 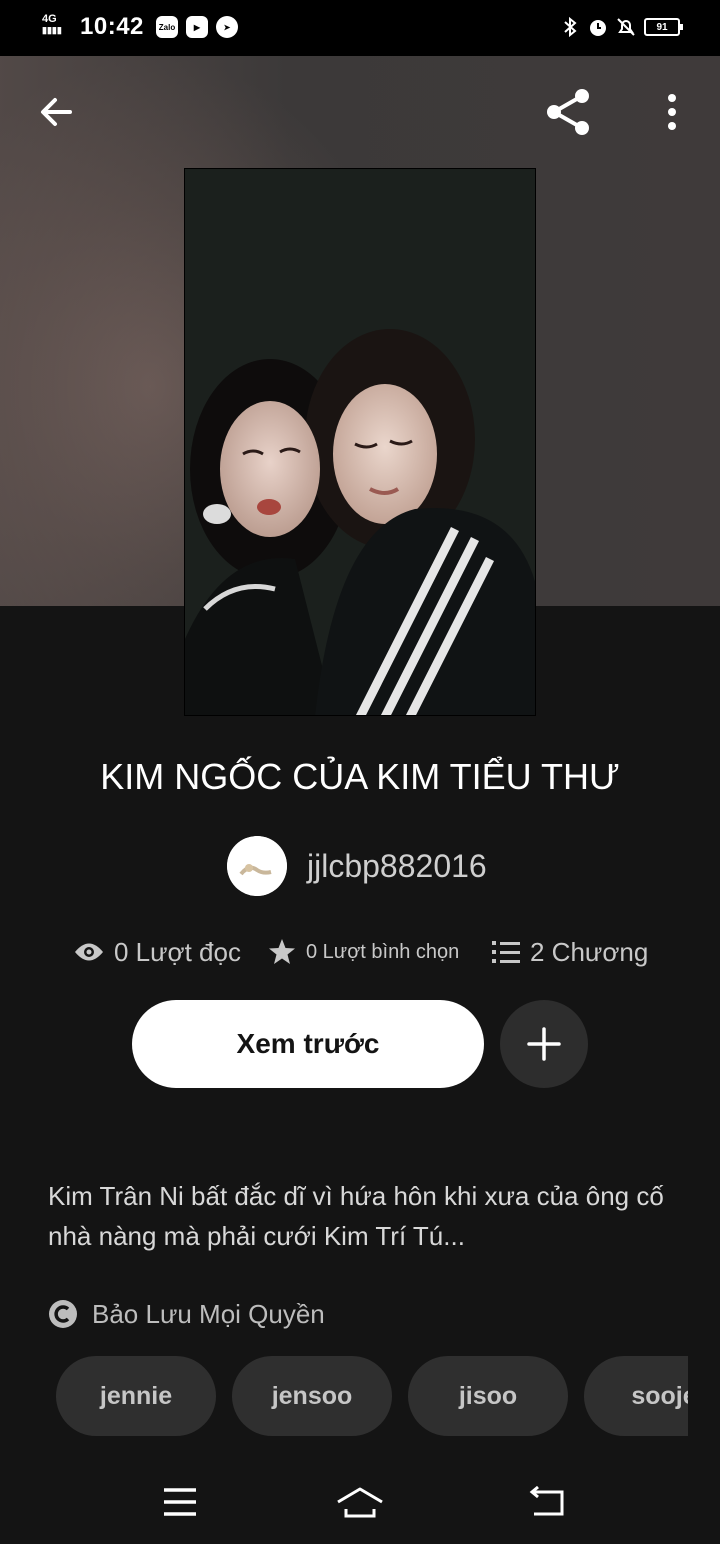 I want to click on copyright-icon, so click(x=63, y=1314).